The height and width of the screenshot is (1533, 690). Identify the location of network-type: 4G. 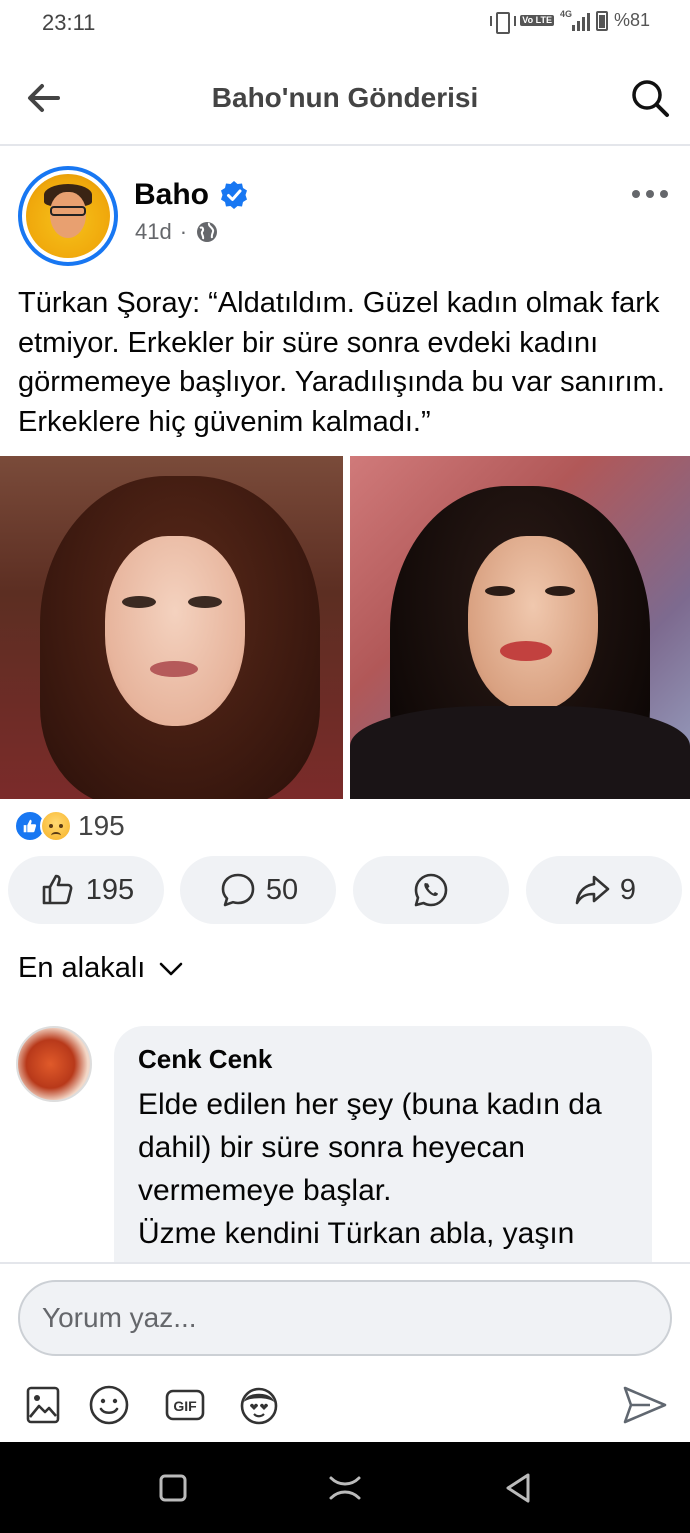
(565, 13).